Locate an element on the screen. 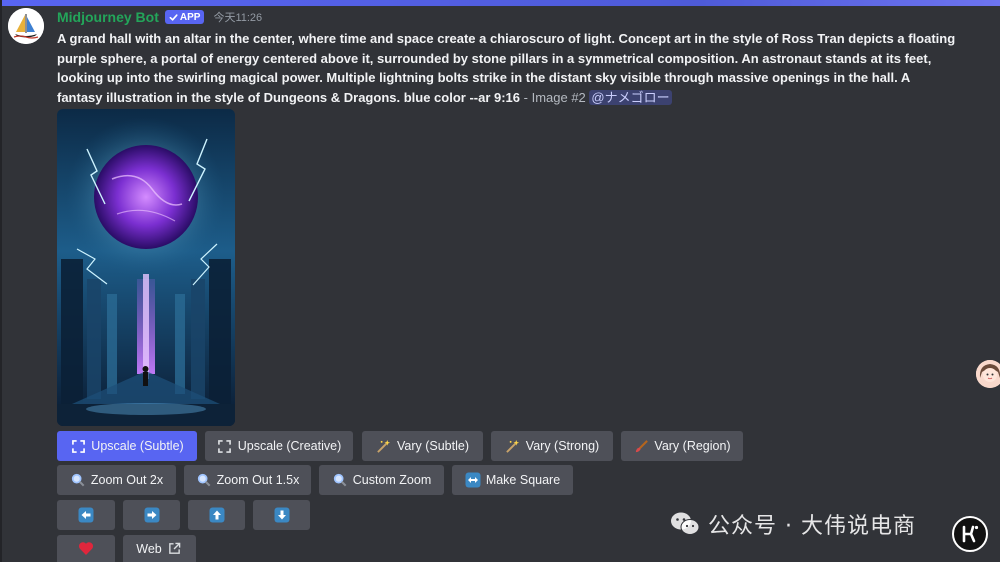 The image size is (1000, 562). arrow-right-icon is located at coordinates (152, 515).